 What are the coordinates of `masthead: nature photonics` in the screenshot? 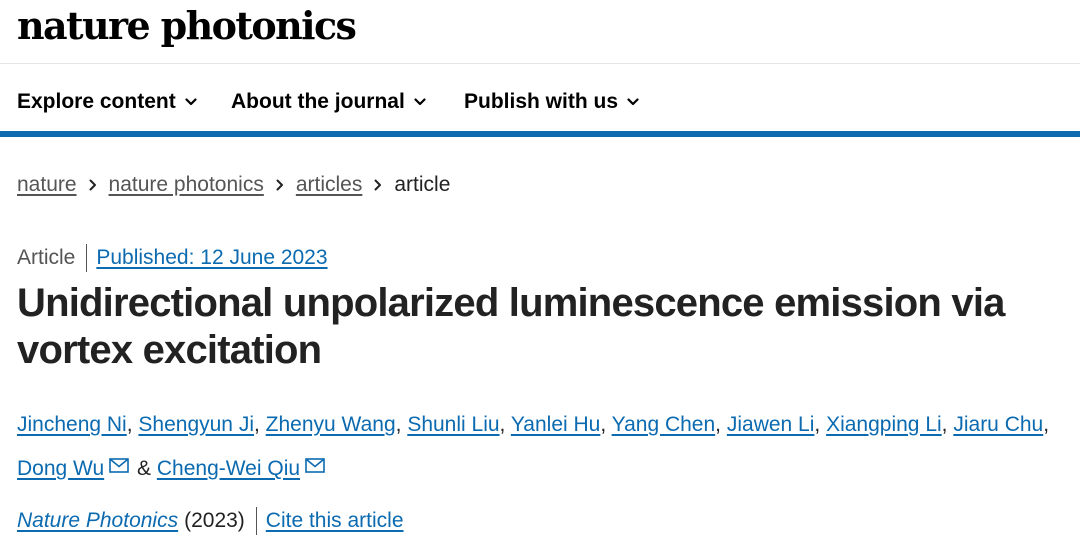 It's located at (540, 32).